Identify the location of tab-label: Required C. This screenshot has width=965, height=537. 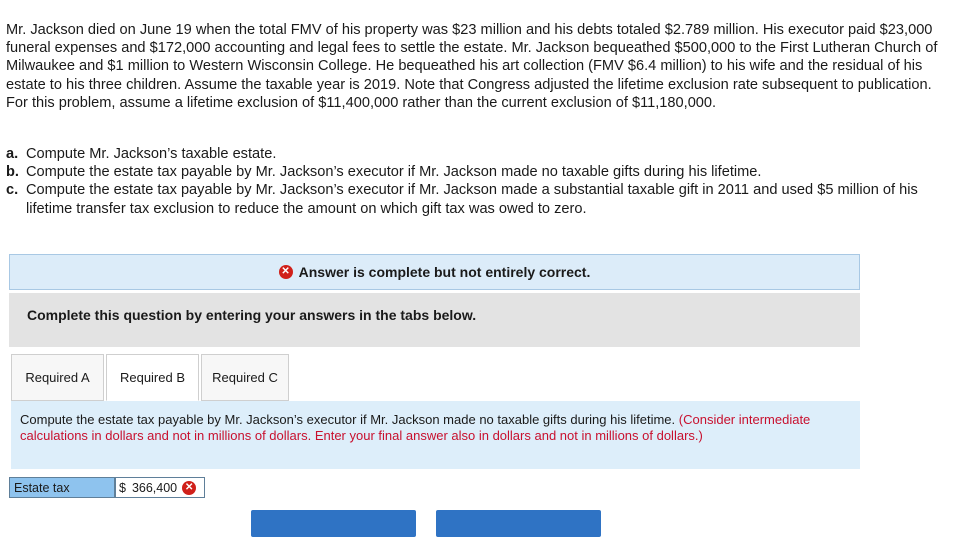
(245, 377).